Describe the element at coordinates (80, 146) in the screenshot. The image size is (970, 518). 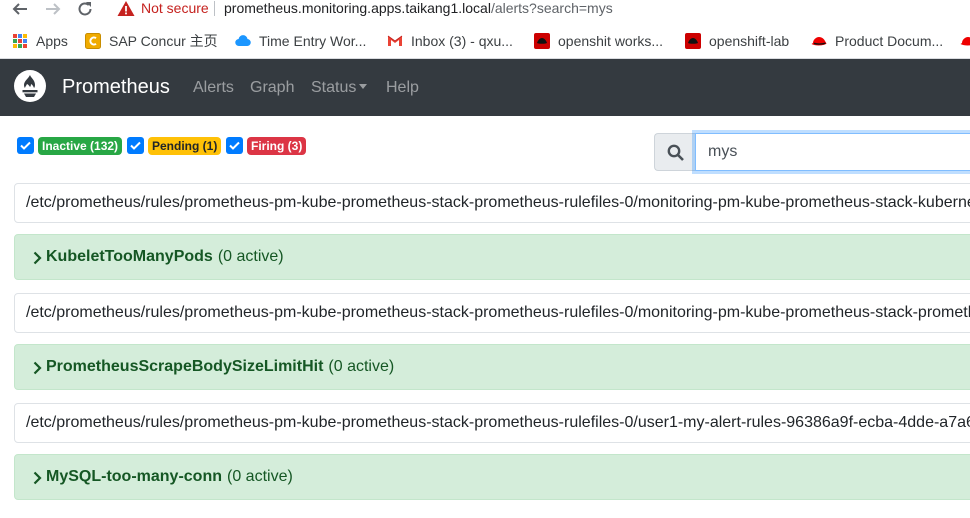
I see `inactive-badge: Inactive (132)` at that location.